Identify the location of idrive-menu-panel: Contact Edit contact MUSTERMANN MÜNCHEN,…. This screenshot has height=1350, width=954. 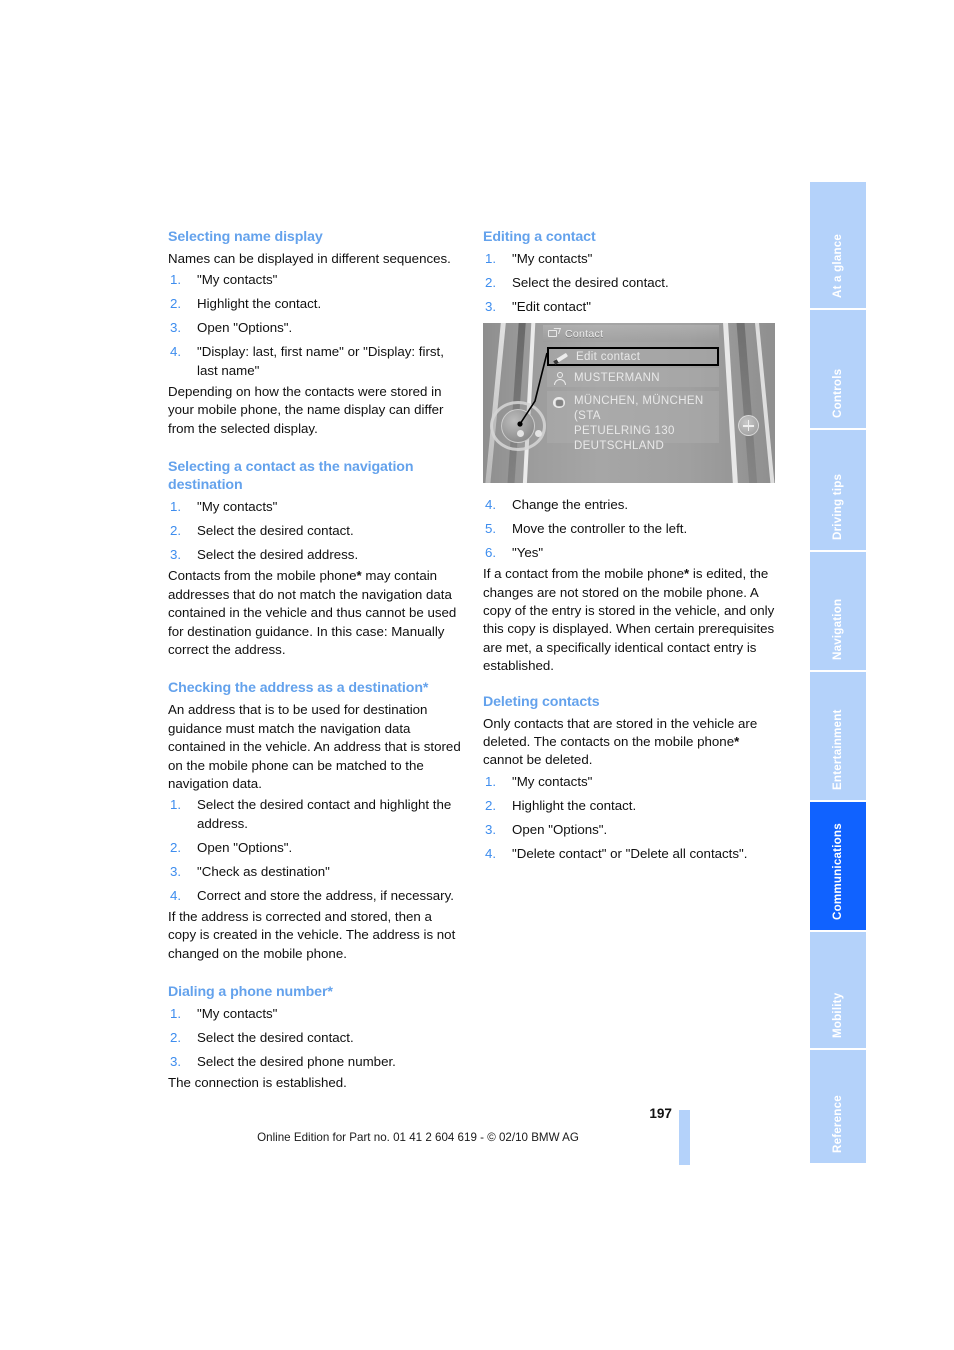
(631, 403).